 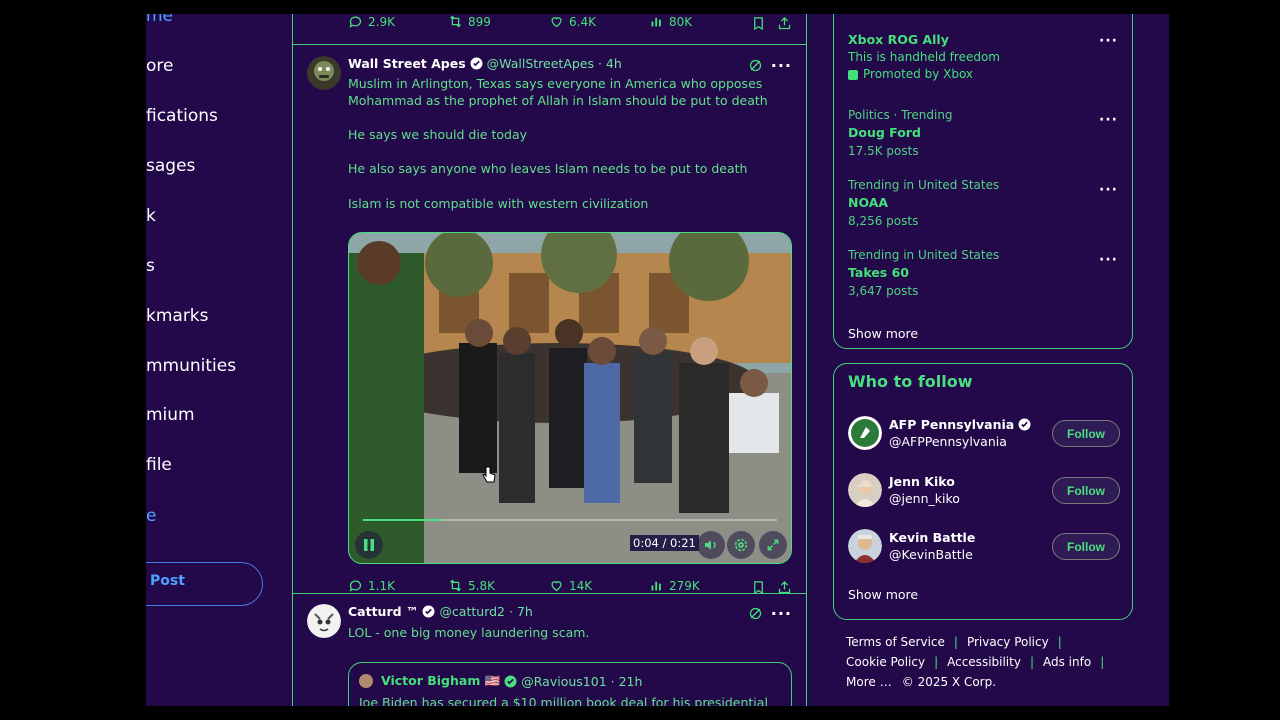 What do you see at coordinates (383, 611) in the screenshot?
I see `author-name: Catturd ™` at bounding box center [383, 611].